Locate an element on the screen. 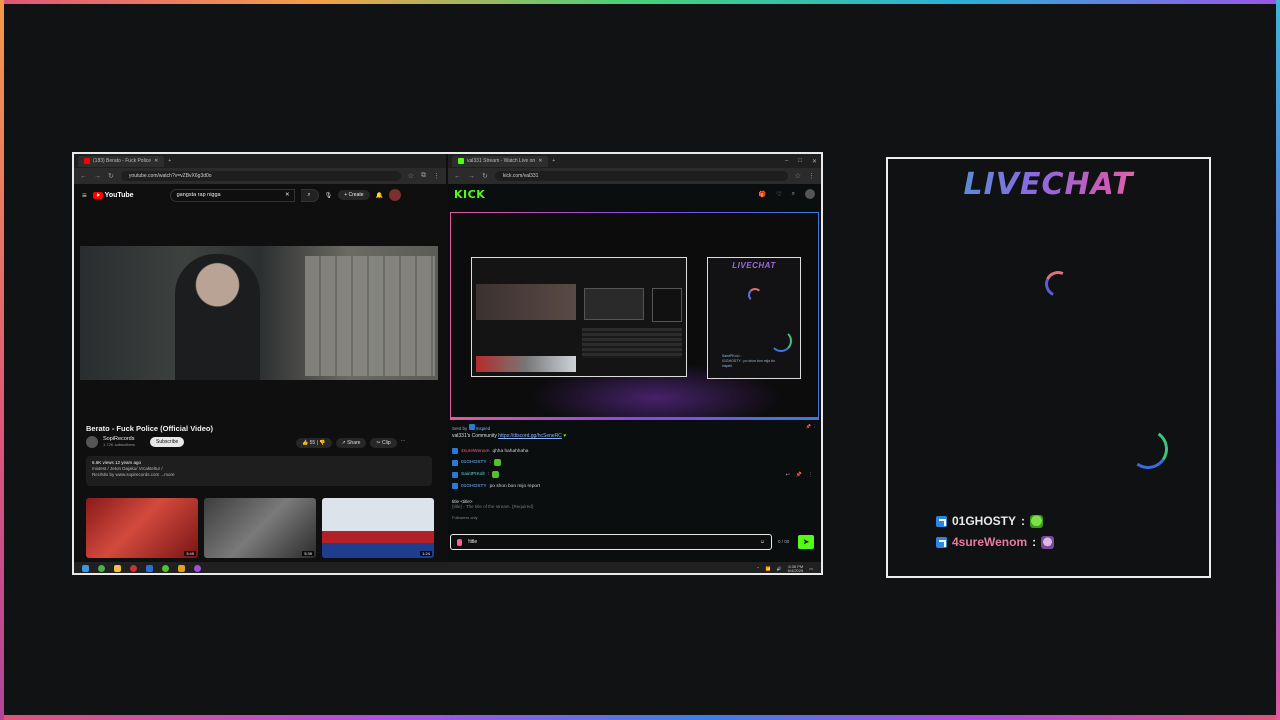 Image resolution: width=1280 pixels, height=720 pixels. browser-icon is located at coordinates (165, 568).